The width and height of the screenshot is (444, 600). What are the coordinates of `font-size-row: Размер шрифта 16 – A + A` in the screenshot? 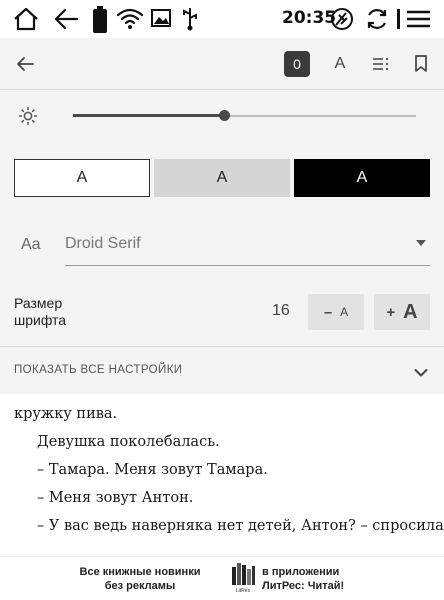 It's located at (222, 312).